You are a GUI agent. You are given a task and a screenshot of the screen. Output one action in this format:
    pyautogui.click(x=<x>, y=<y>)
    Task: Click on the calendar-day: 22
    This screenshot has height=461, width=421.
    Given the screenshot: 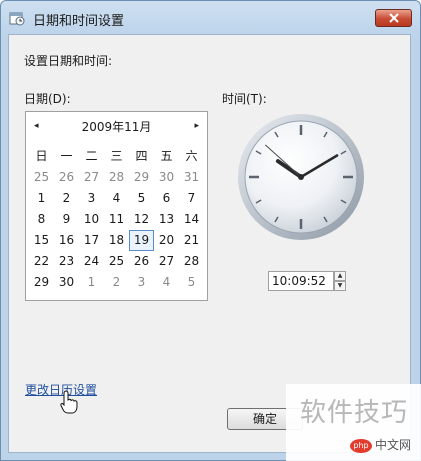 What is the action you would take?
    pyautogui.click(x=41, y=261)
    